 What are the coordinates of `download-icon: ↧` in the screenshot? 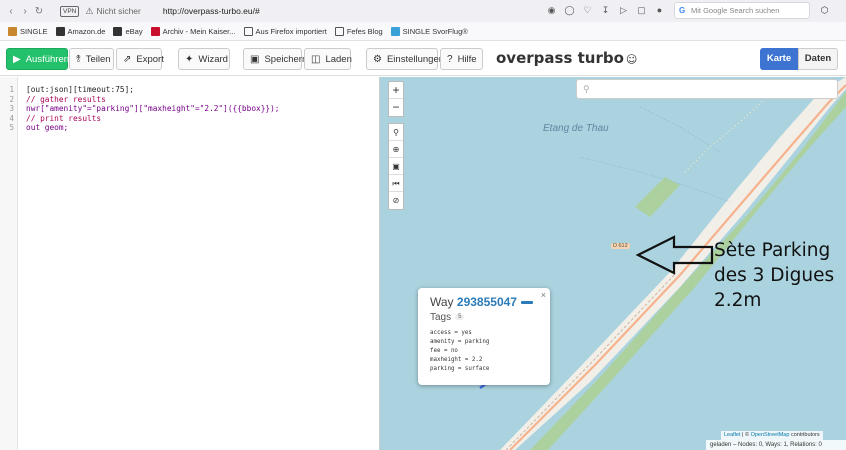 It's located at (605, 10).